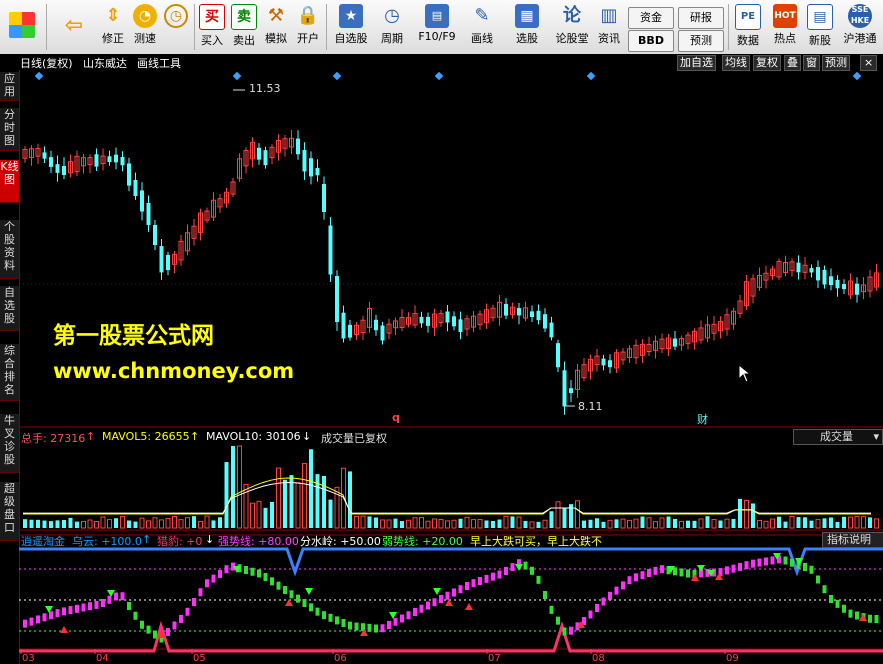  I want to click on x-tick-label: 06, so click(340, 658).